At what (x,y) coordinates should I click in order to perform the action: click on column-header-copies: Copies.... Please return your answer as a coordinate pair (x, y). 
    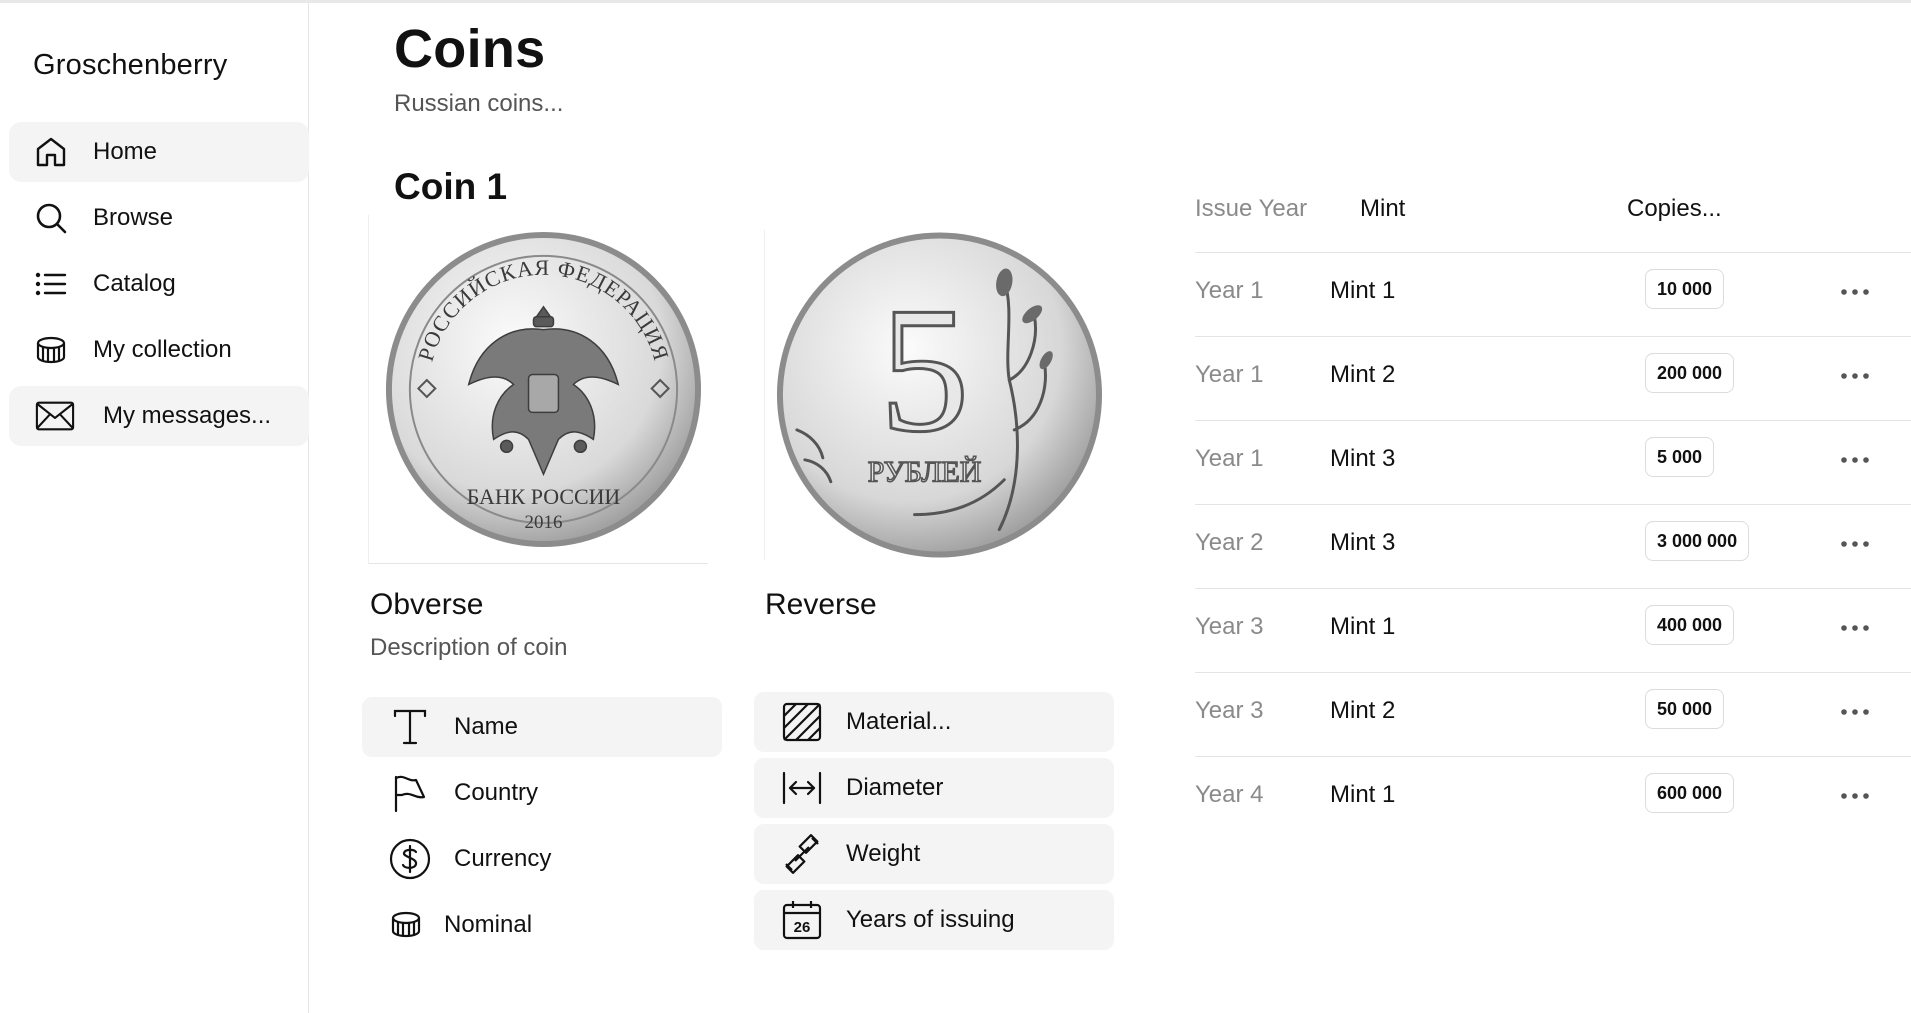
    Looking at the image, I should click on (1674, 209).